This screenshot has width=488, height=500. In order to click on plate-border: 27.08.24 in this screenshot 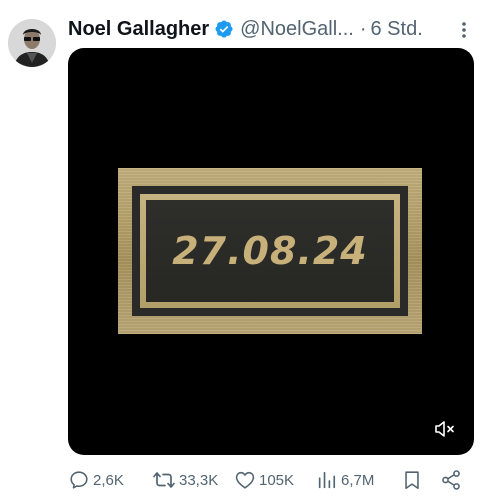, I will do `click(270, 251)`.